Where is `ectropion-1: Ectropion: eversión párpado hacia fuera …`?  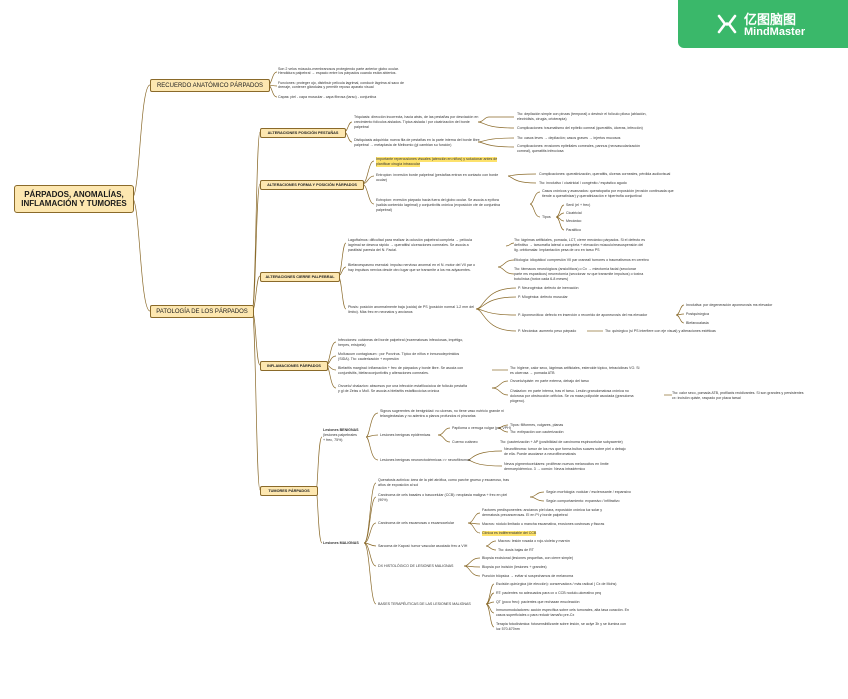 ectropion-1: Ectropion: eversión párpado hacia fuera … is located at coordinates (437, 200).